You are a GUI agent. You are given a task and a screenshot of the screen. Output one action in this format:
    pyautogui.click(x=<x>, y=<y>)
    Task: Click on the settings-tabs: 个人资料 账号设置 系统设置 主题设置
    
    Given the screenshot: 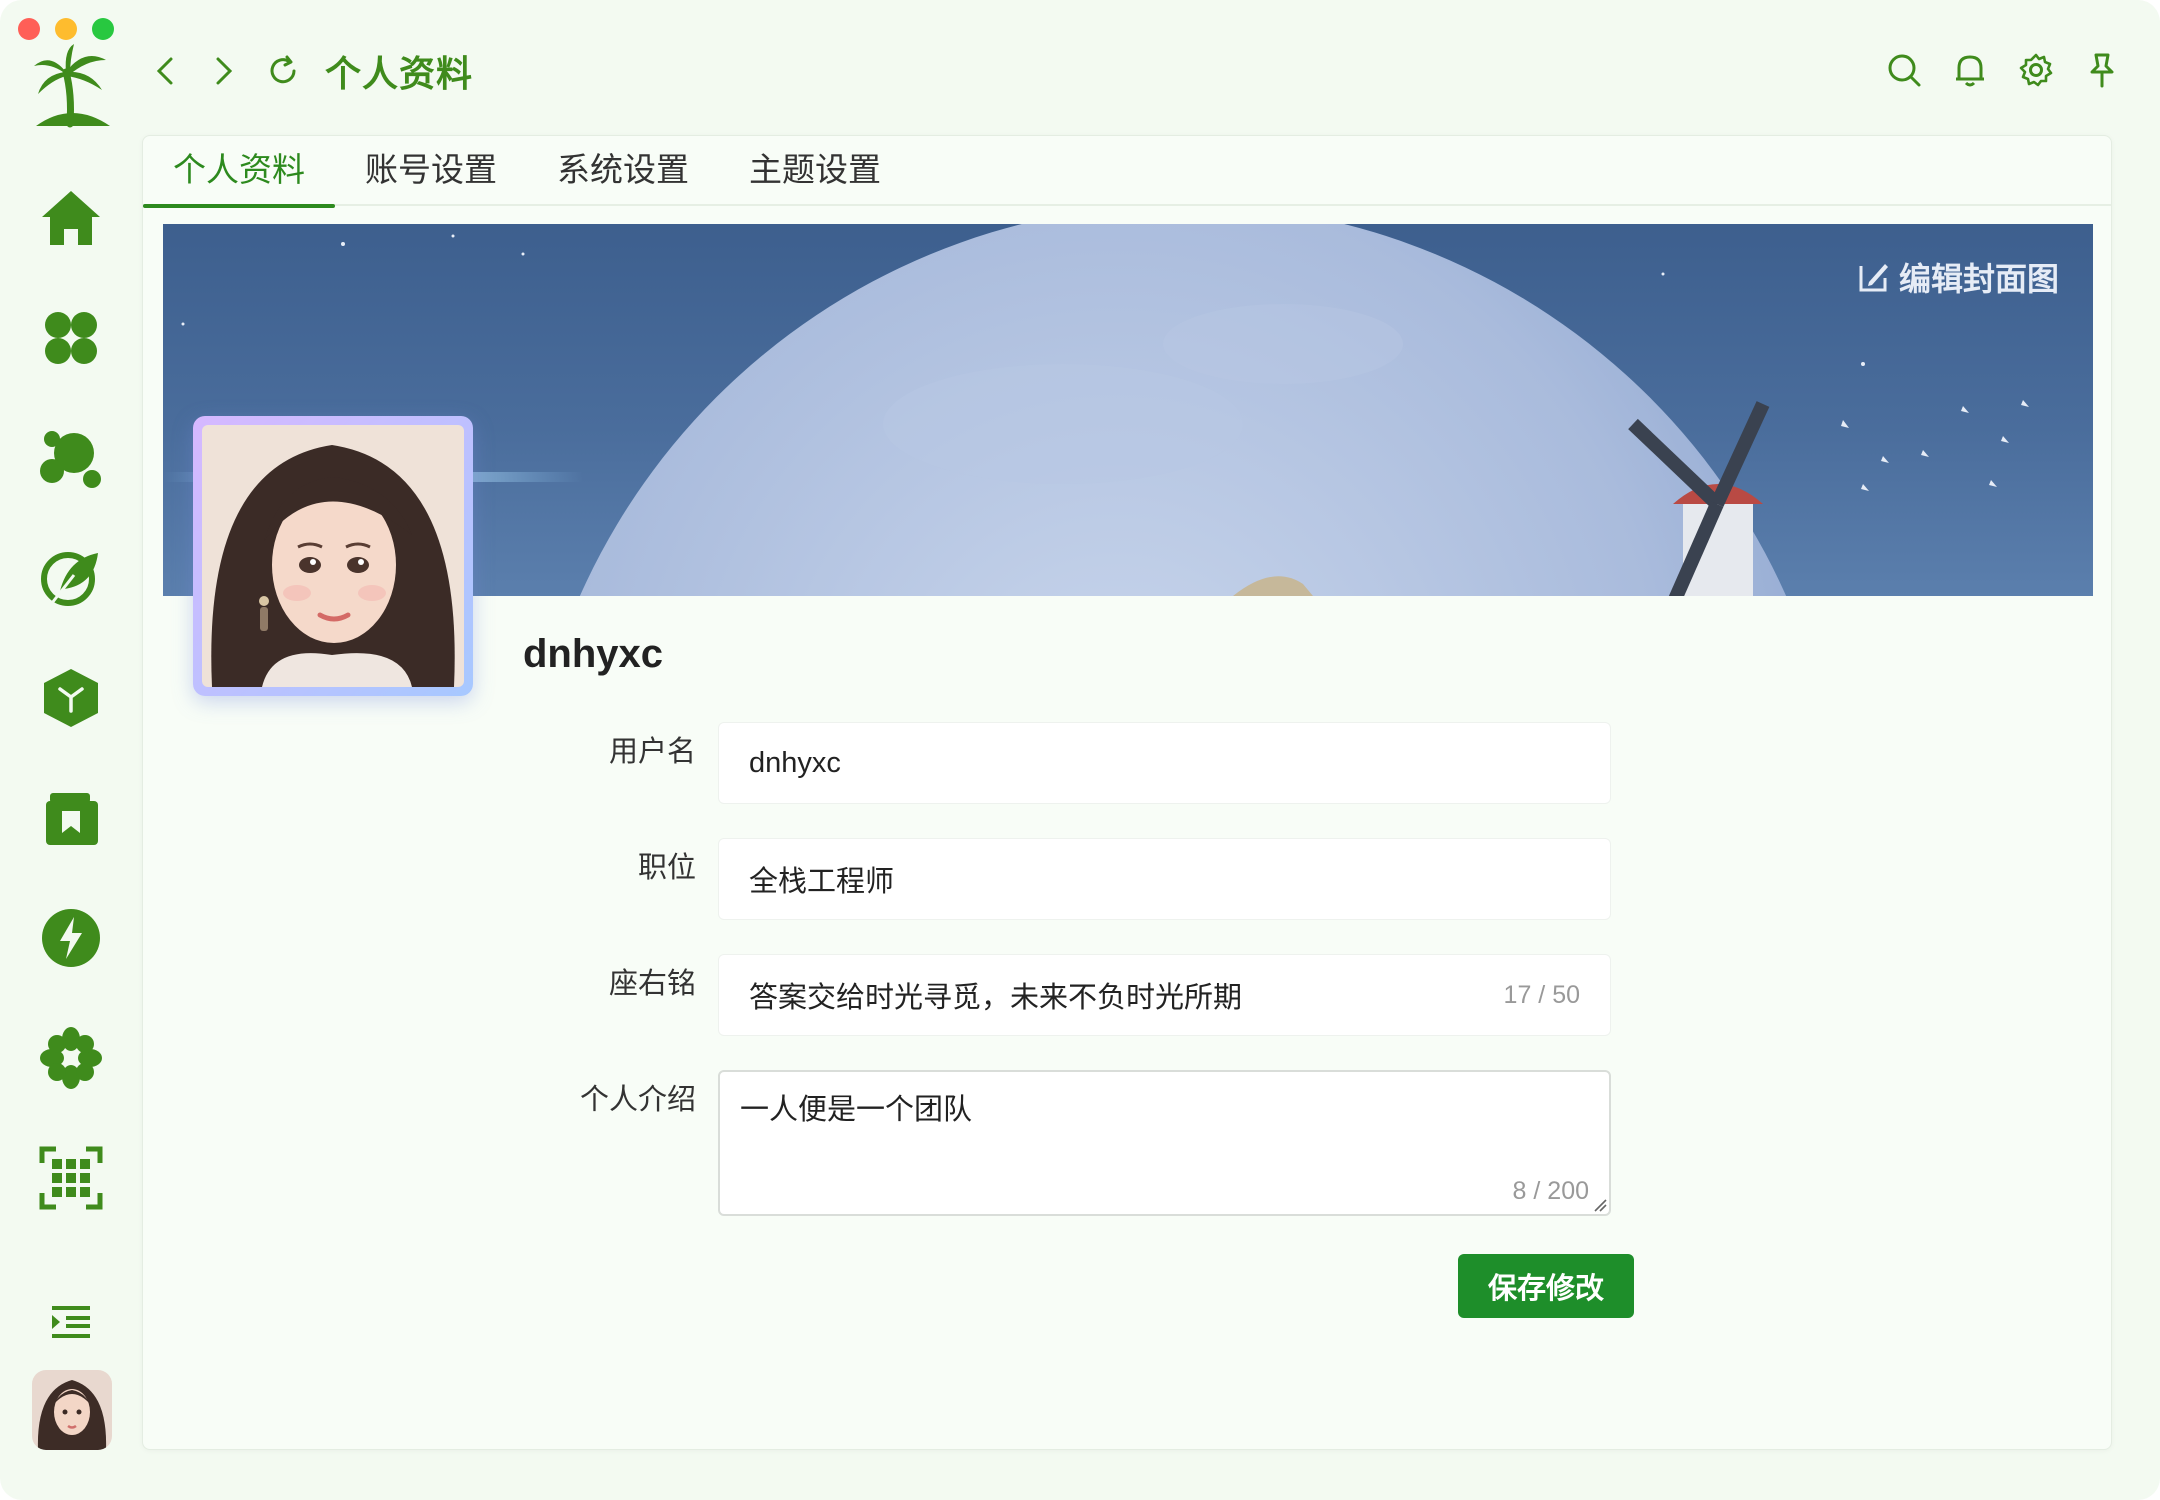 What is the action you would take?
    pyautogui.click(x=1127, y=172)
    